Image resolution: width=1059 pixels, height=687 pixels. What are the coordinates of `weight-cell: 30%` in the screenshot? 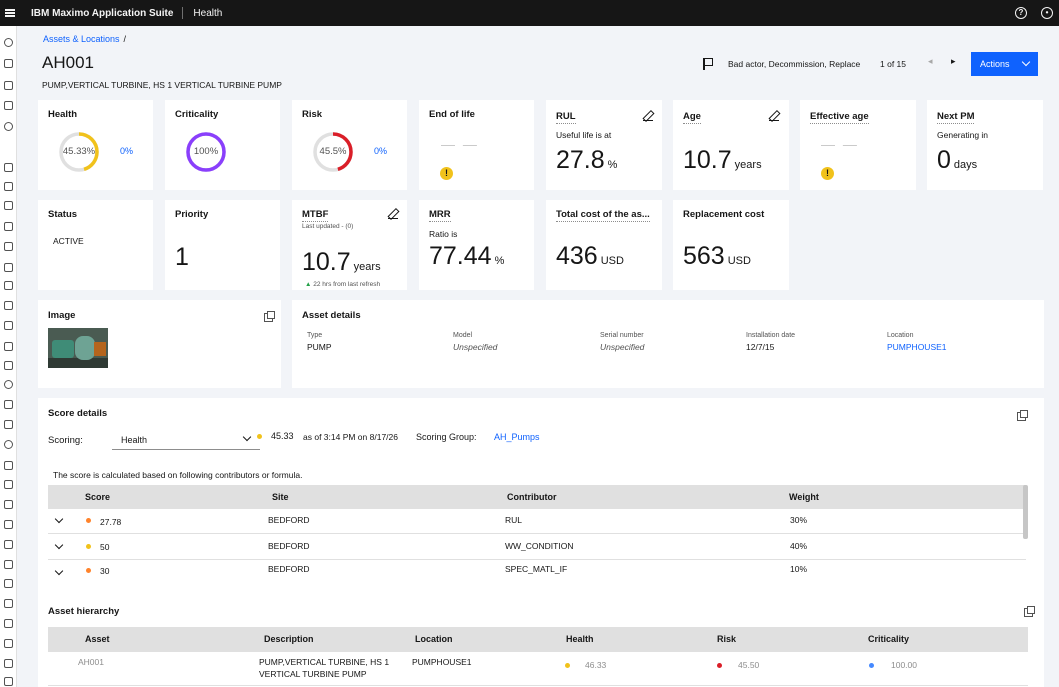 It's located at (799, 520).